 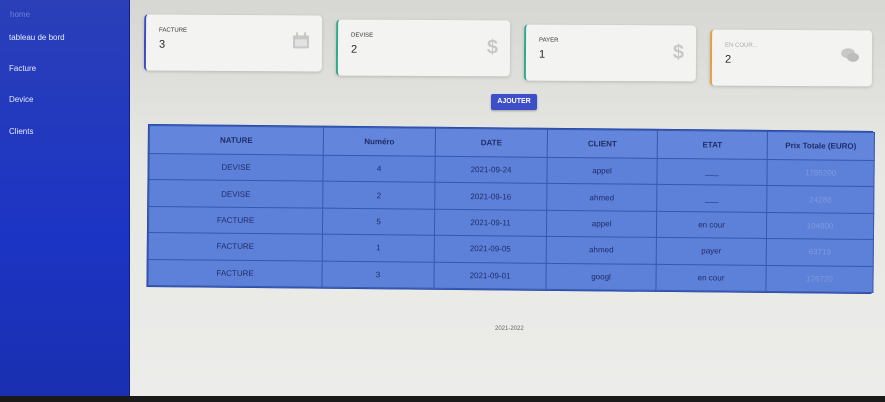 What do you see at coordinates (490, 275) in the screenshot?
I see `cell-date: 2021-09-01` at bounding box center [490, 275].